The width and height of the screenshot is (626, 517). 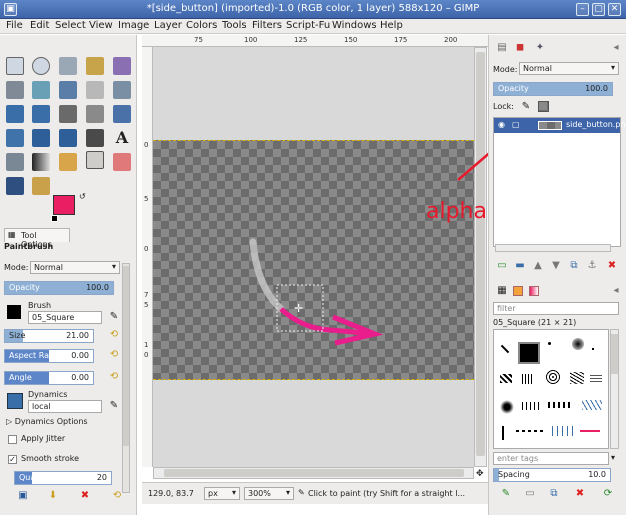 I want to click on raise-layer-icon: ▲, so click(x=538, y=266).